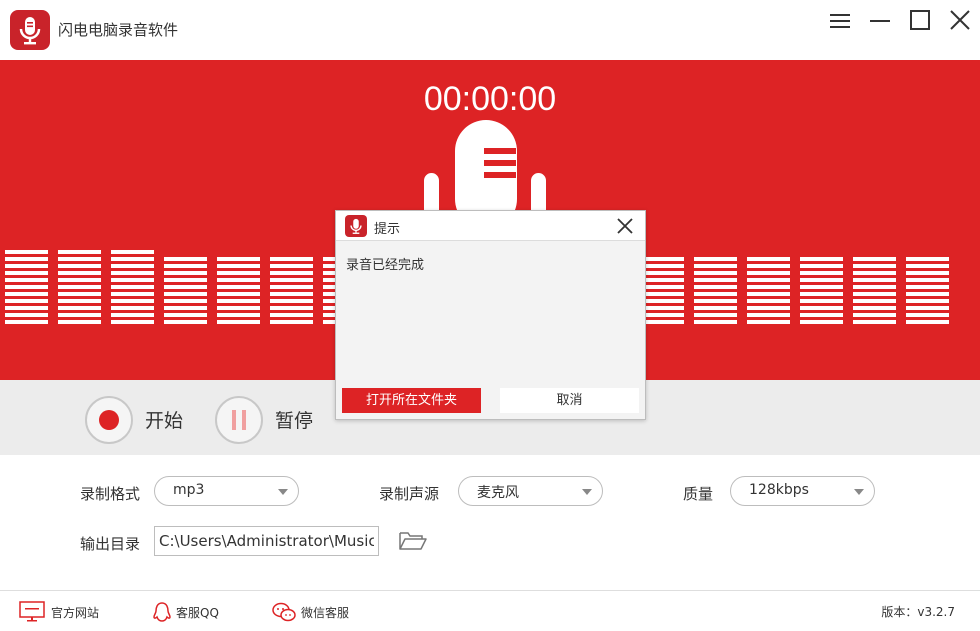  What do you see at coordinates (490, 226) in the screenshot?
I see `dialog-header: 提示` at bounding box center [490, 226].